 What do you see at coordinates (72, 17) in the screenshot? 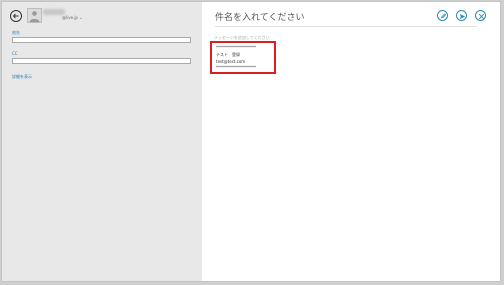
I see `account-email: @live.jp ⌄` at bounding box center [72, 17].